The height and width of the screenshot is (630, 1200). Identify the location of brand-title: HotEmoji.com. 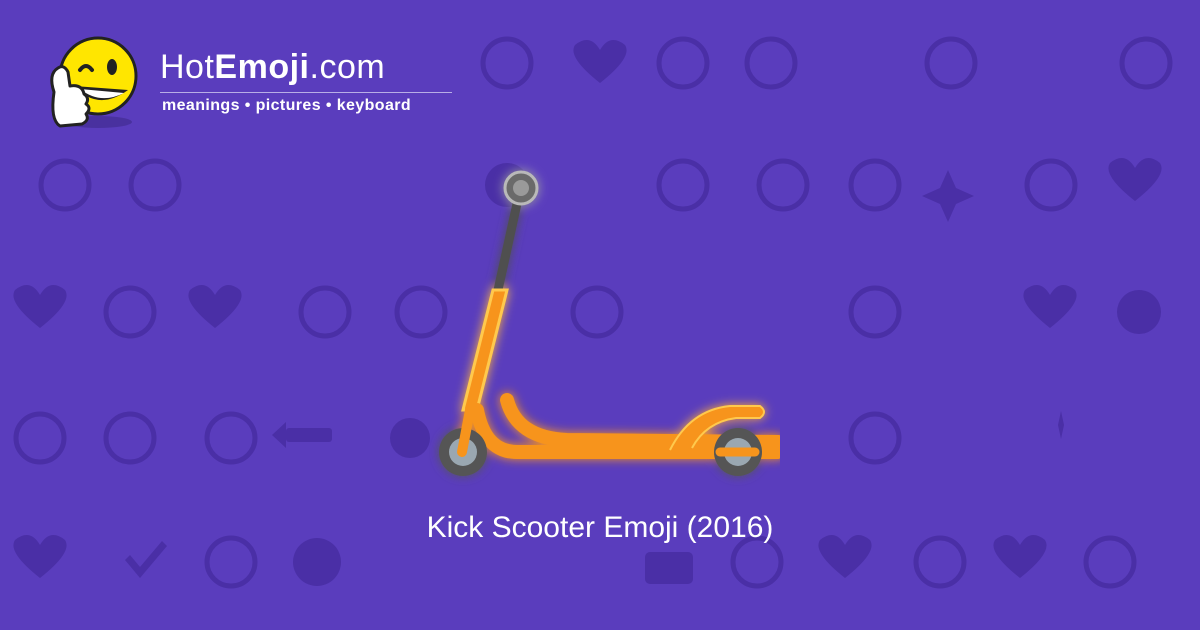
(272, 67).